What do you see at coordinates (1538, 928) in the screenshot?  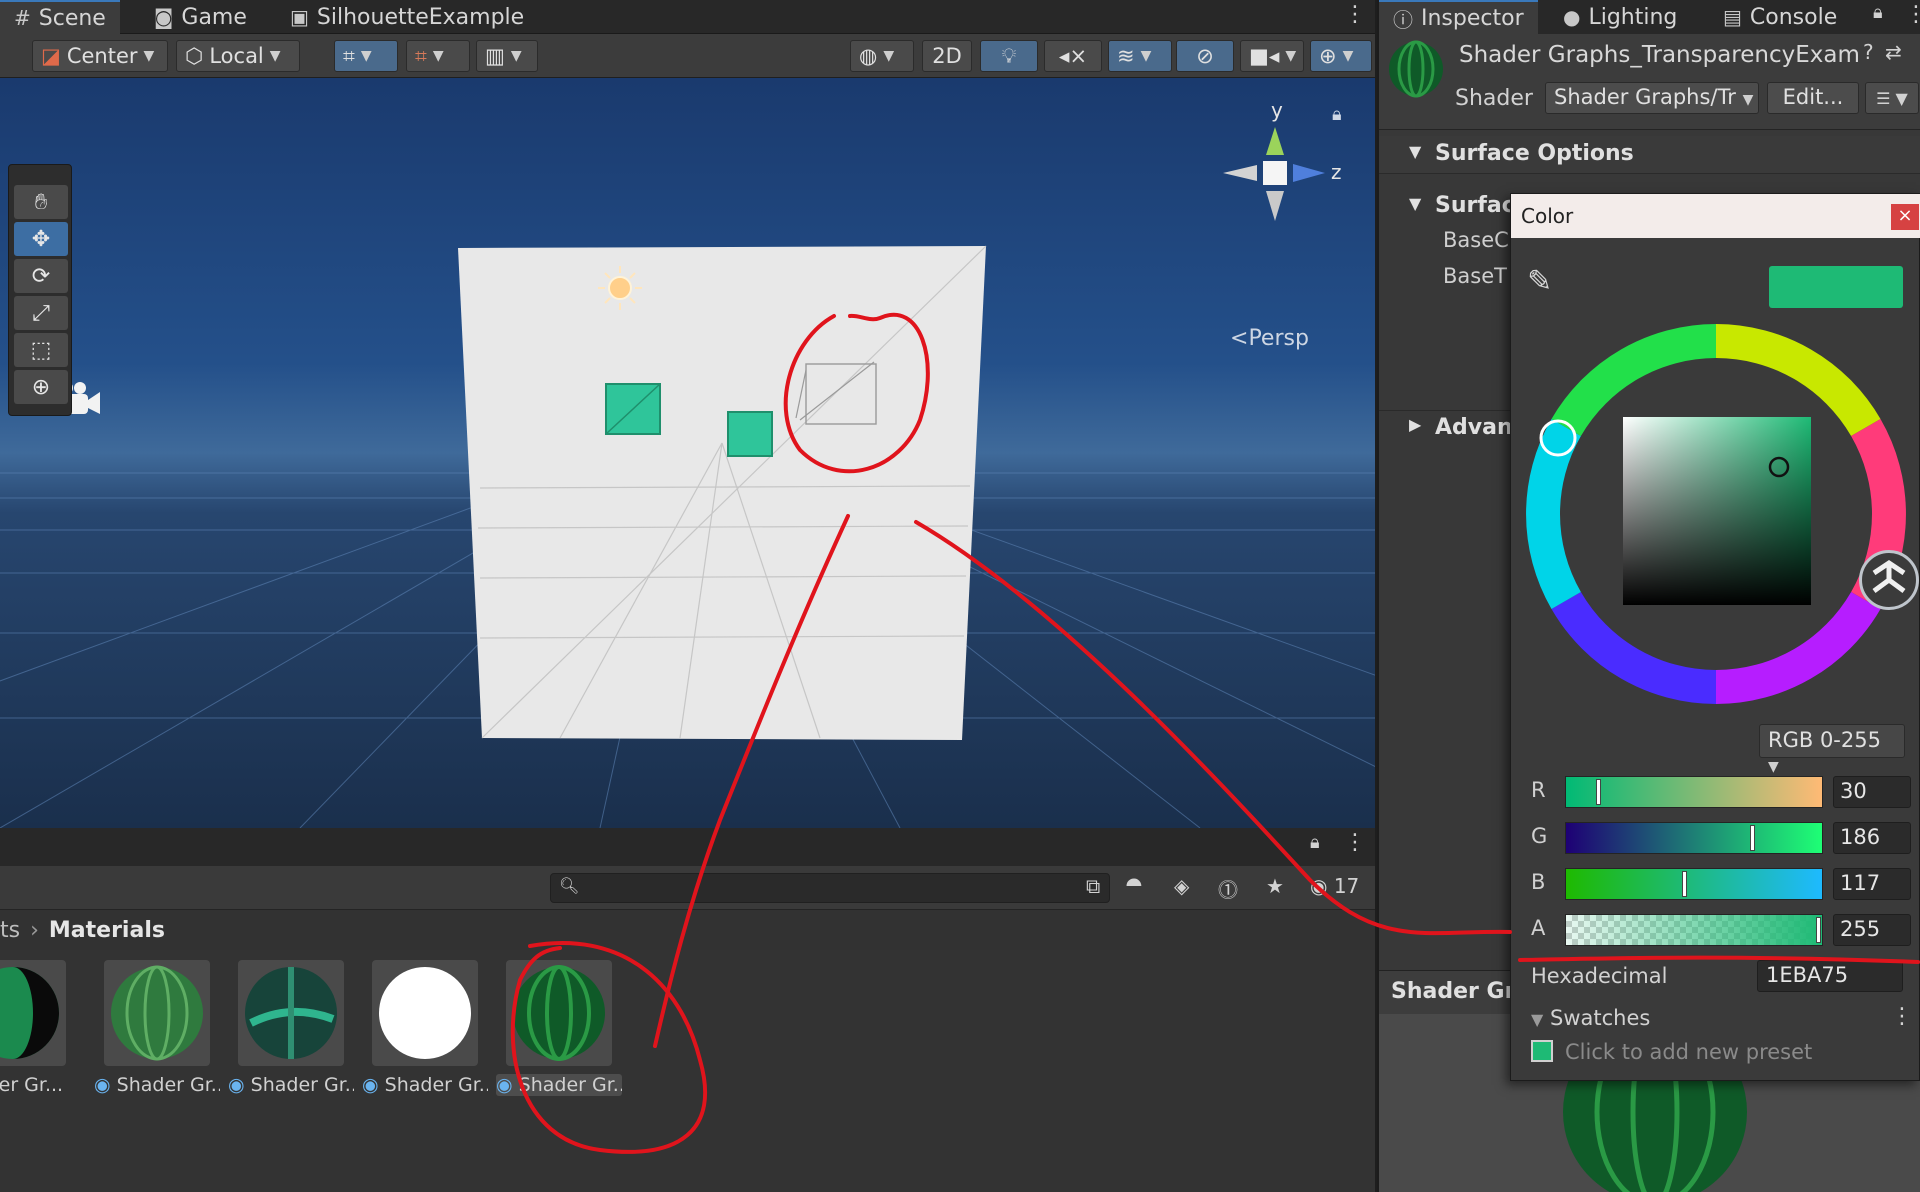 I see `channel-letter: A` at bounding box center [1538, 928].